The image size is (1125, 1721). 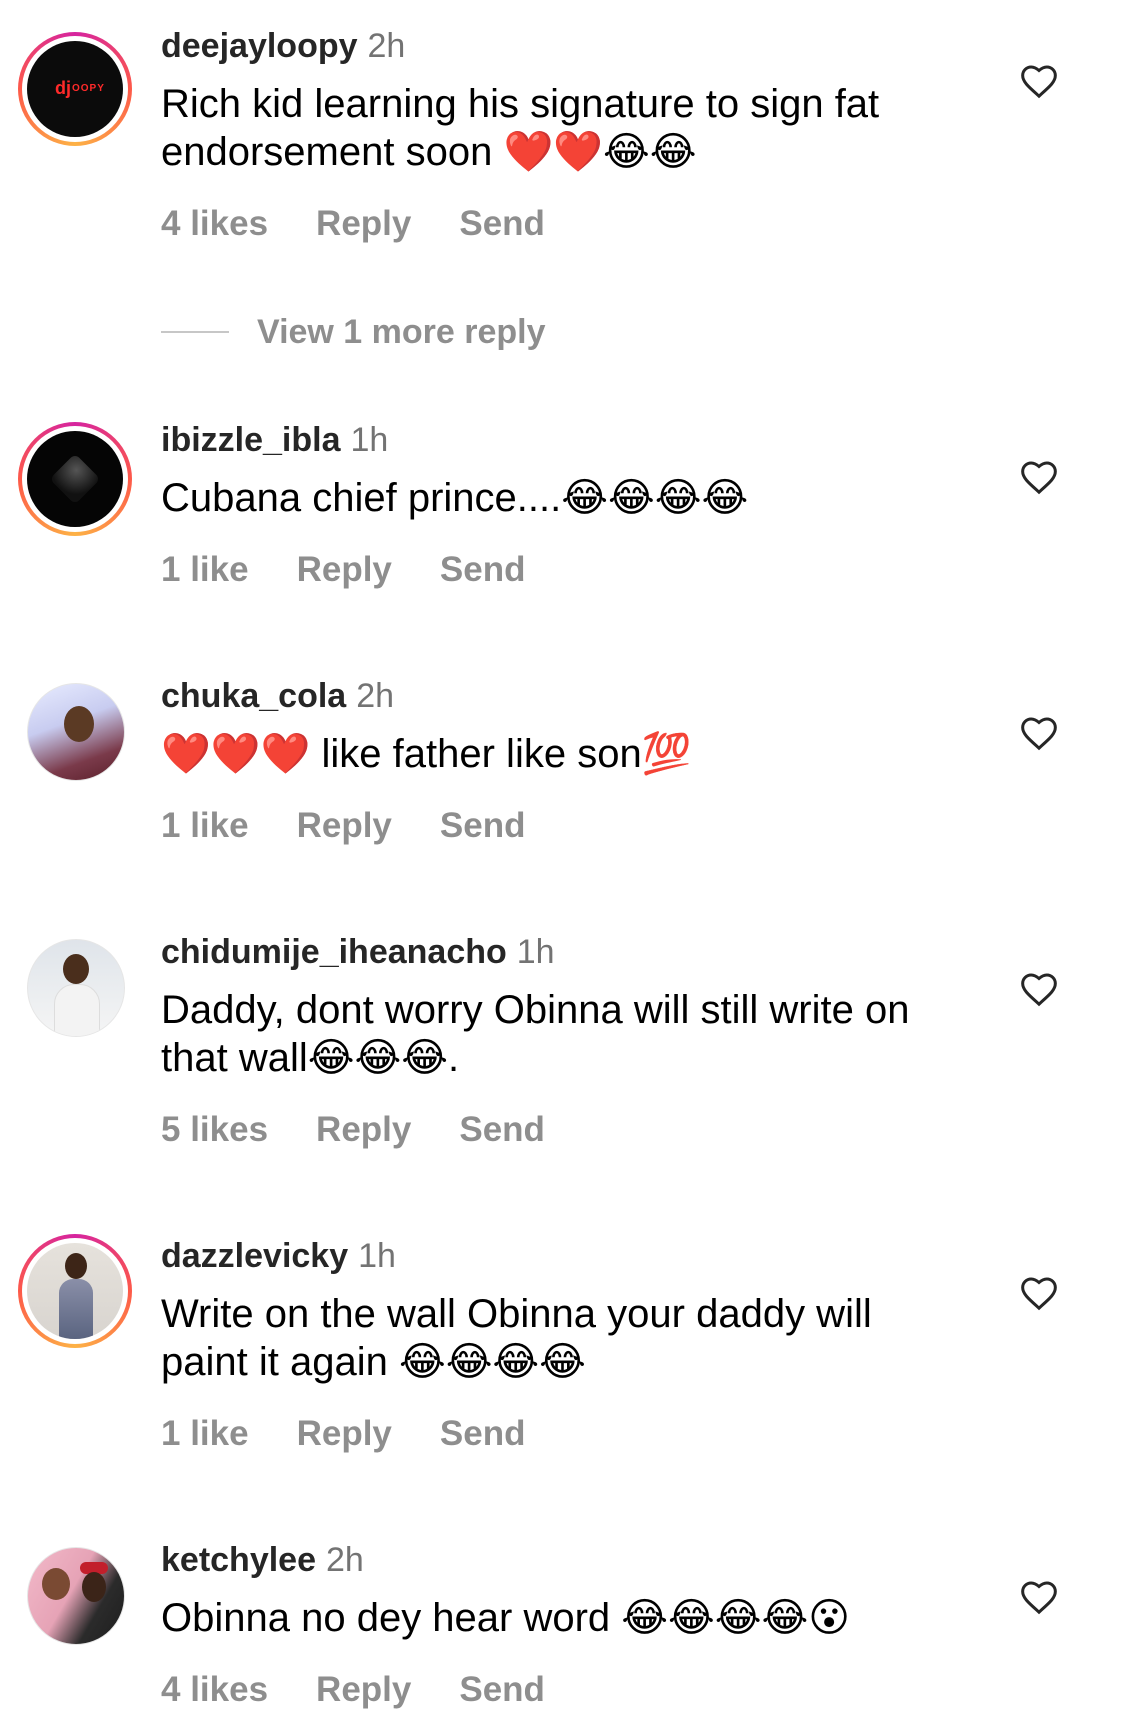 What do you see at coordinates (195, 332) in the screenshot?
I see `divider-line` at bounding box center [195, 332].